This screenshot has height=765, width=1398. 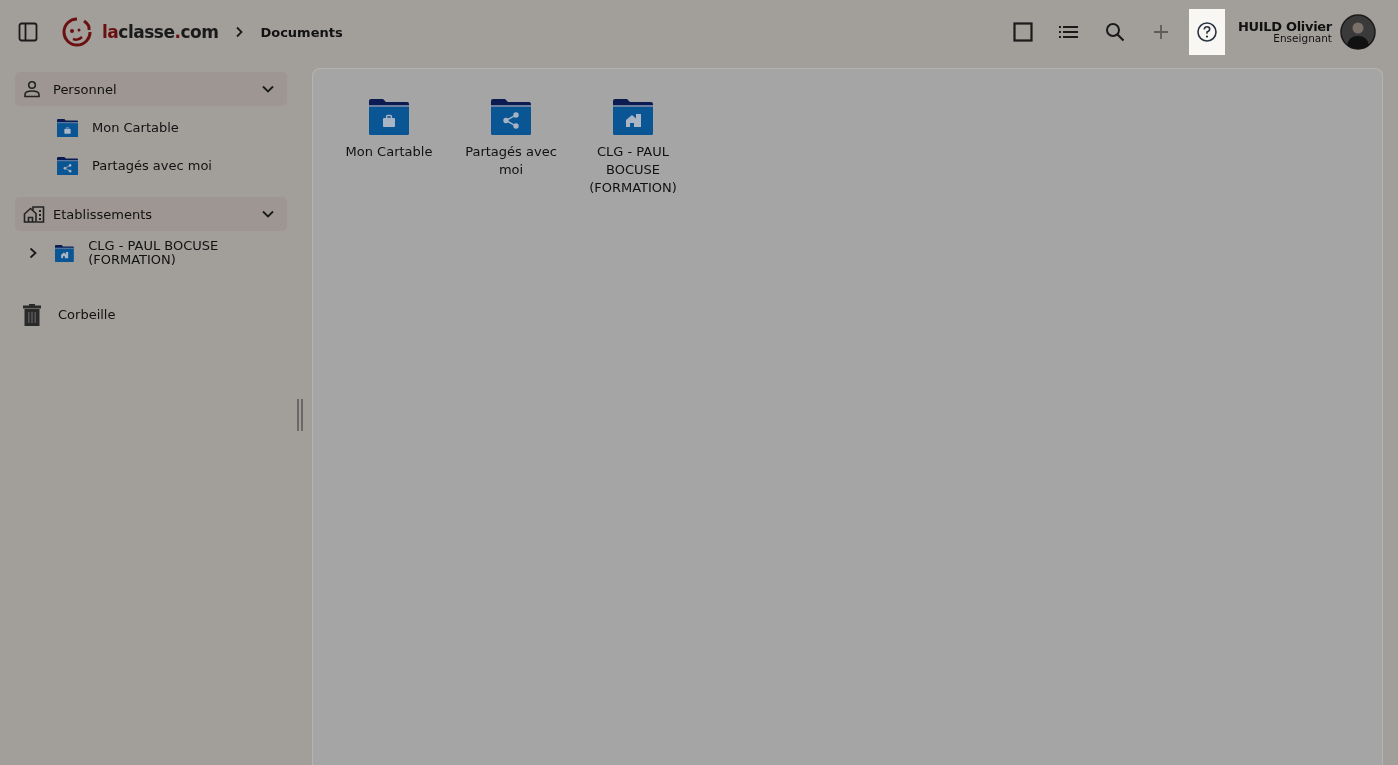 I want to click on sidebar-item: Mon Cartable, so click(x=135, y=128).